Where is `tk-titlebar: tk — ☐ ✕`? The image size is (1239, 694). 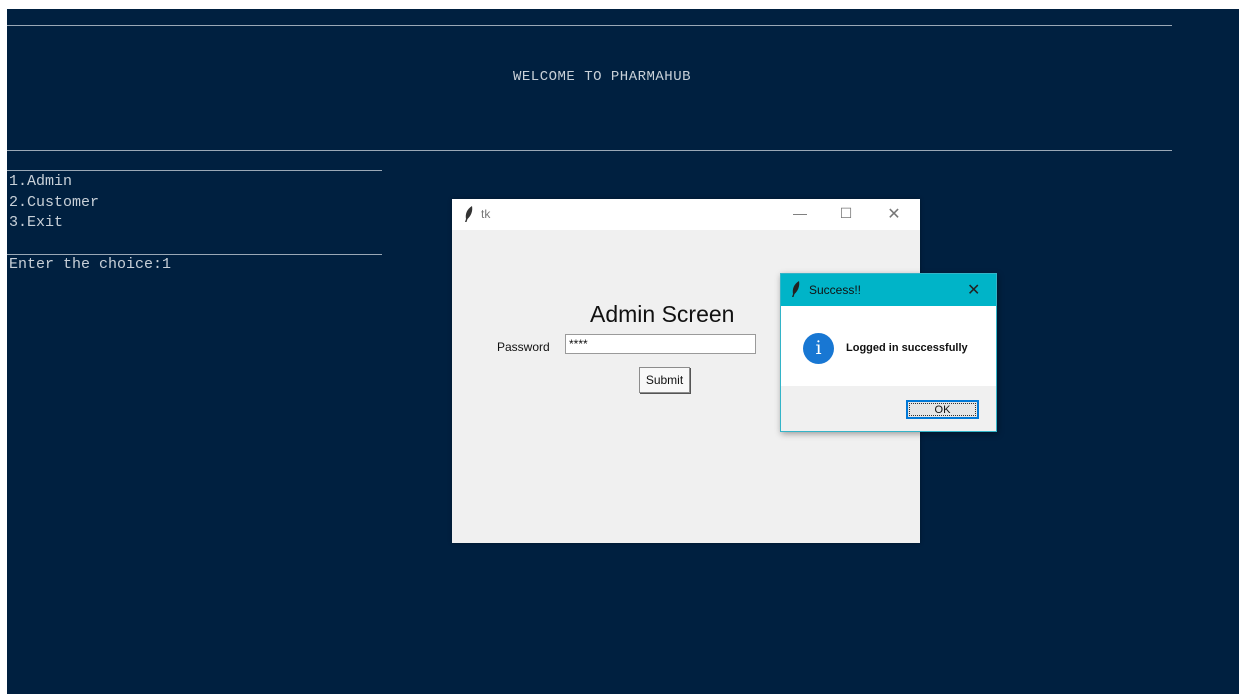 tk-titlebar: tk — ☐ ✕ is located at coordinates (686, 214).